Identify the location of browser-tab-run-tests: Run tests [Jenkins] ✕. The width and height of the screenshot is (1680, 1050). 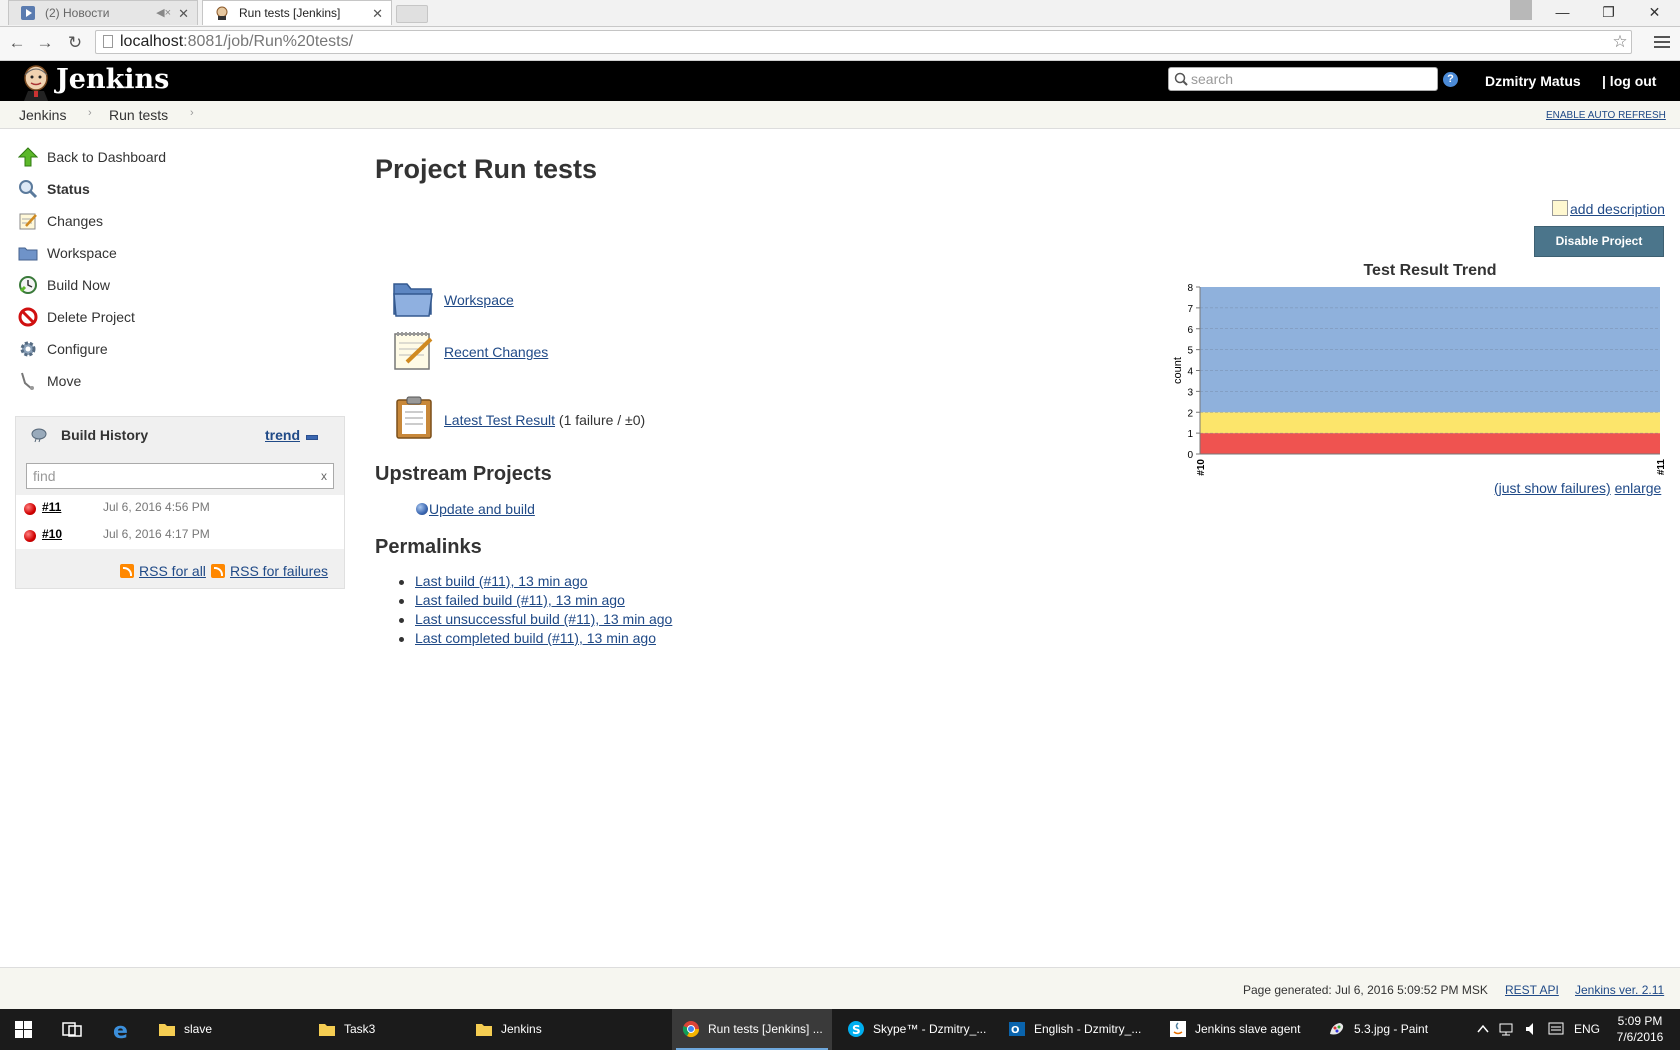
(297, 12).